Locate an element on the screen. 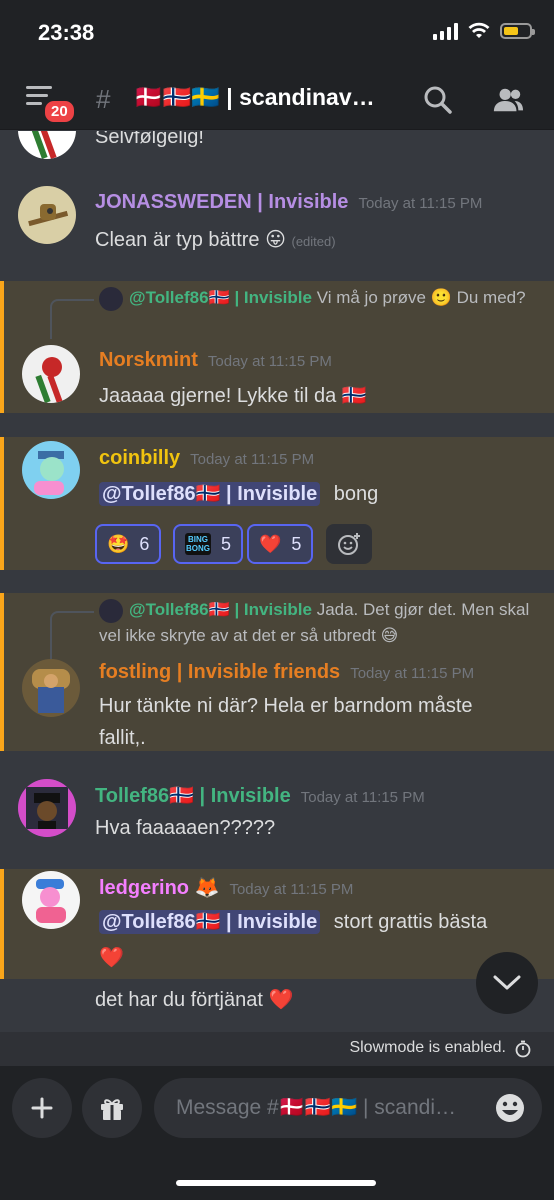 This screenshot has height=1200, width=554. message-item: Selvfølgelig! is located at coordinates (277, 151).